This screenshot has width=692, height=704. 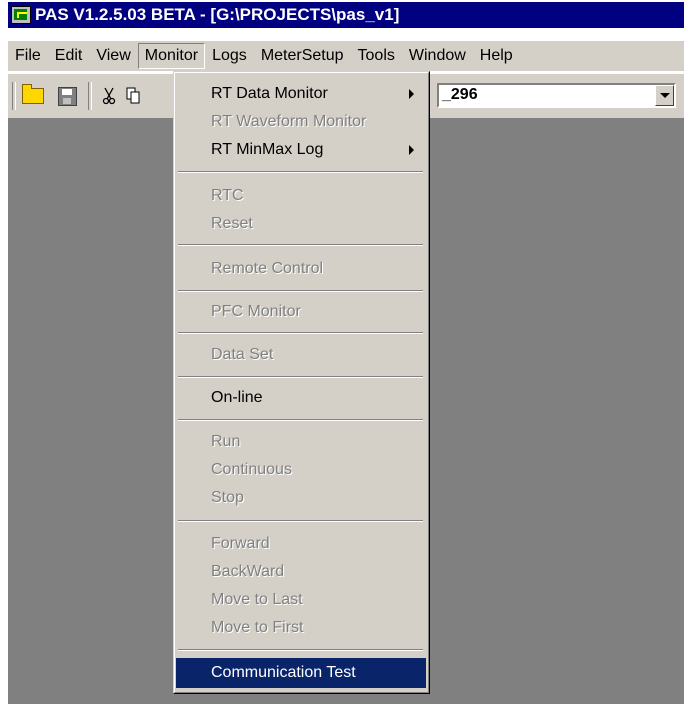 What do you see at coordinates (28, 56) in the screenshot?
I see `menu-file: File` at bounding box center [28, 56].